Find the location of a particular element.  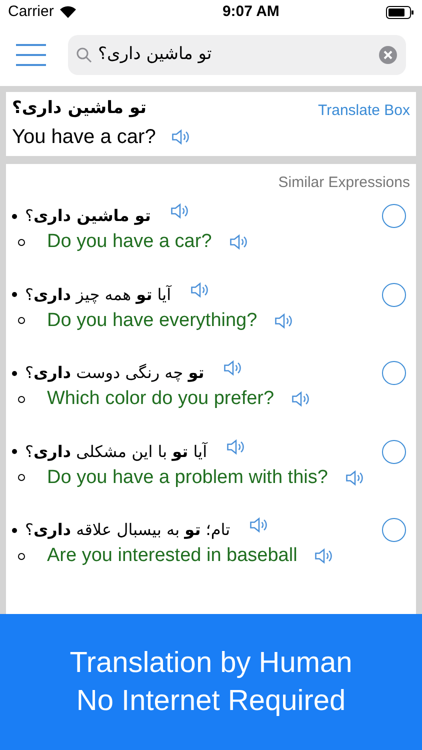

wifi-icon is located at coordinates (68, 12).